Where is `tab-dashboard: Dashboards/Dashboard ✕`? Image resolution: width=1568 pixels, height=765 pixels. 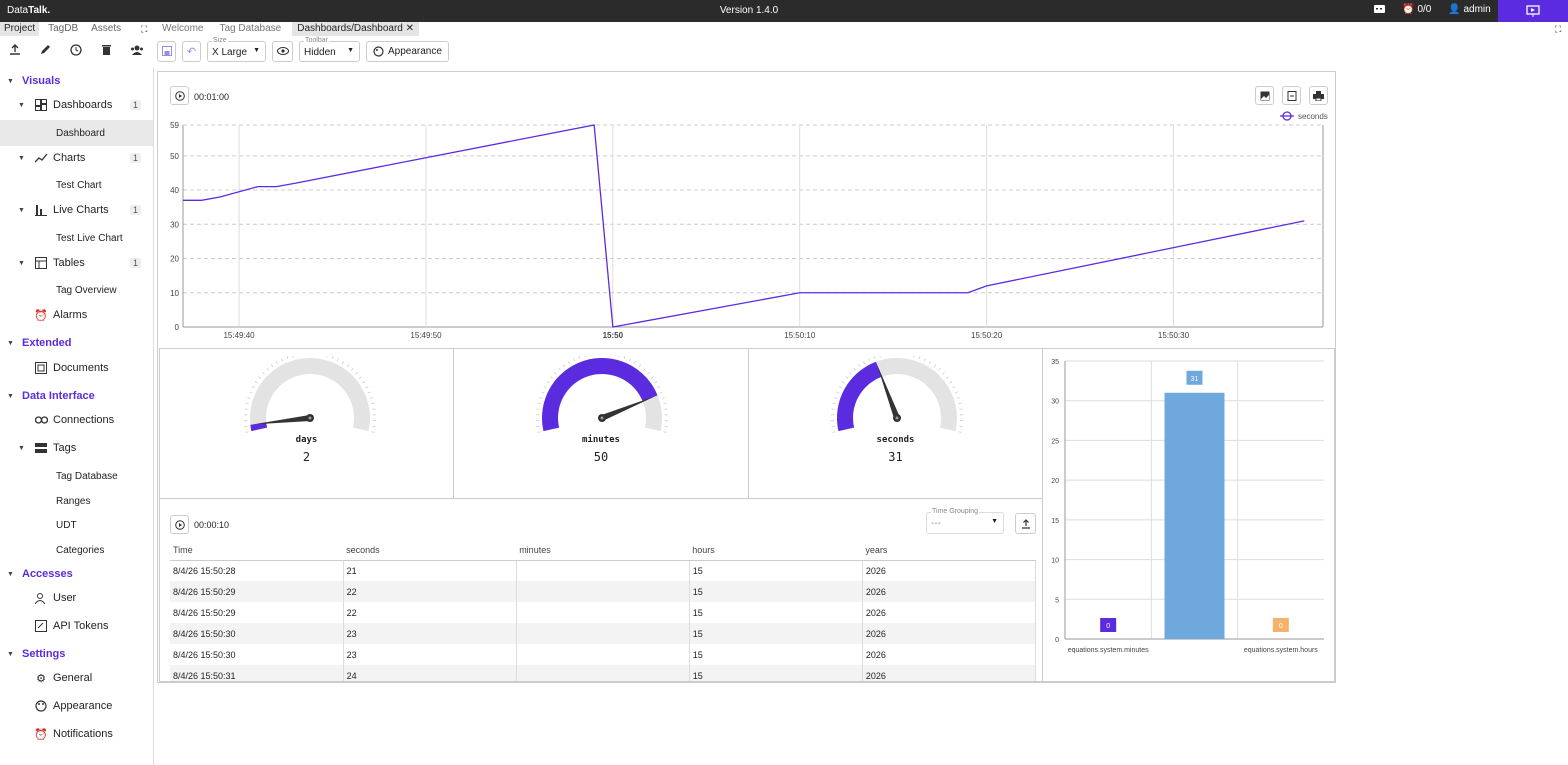
tab-dashboard: Dashboards/Dashboard ✕ is located at coordinates (356, 29).